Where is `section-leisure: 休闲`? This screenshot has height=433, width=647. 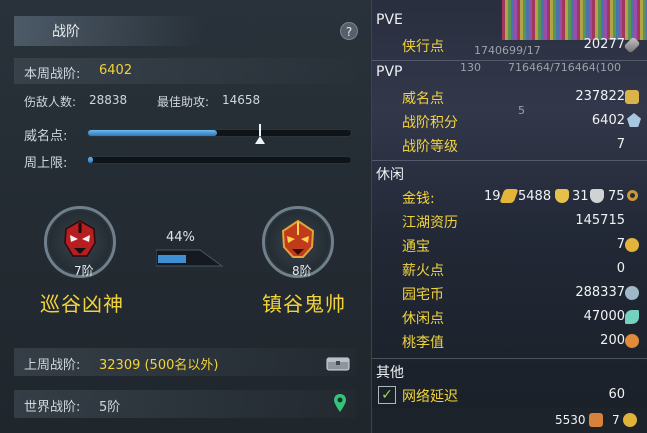 section-leisure: 休闲 is located at coordinates (390, 175).